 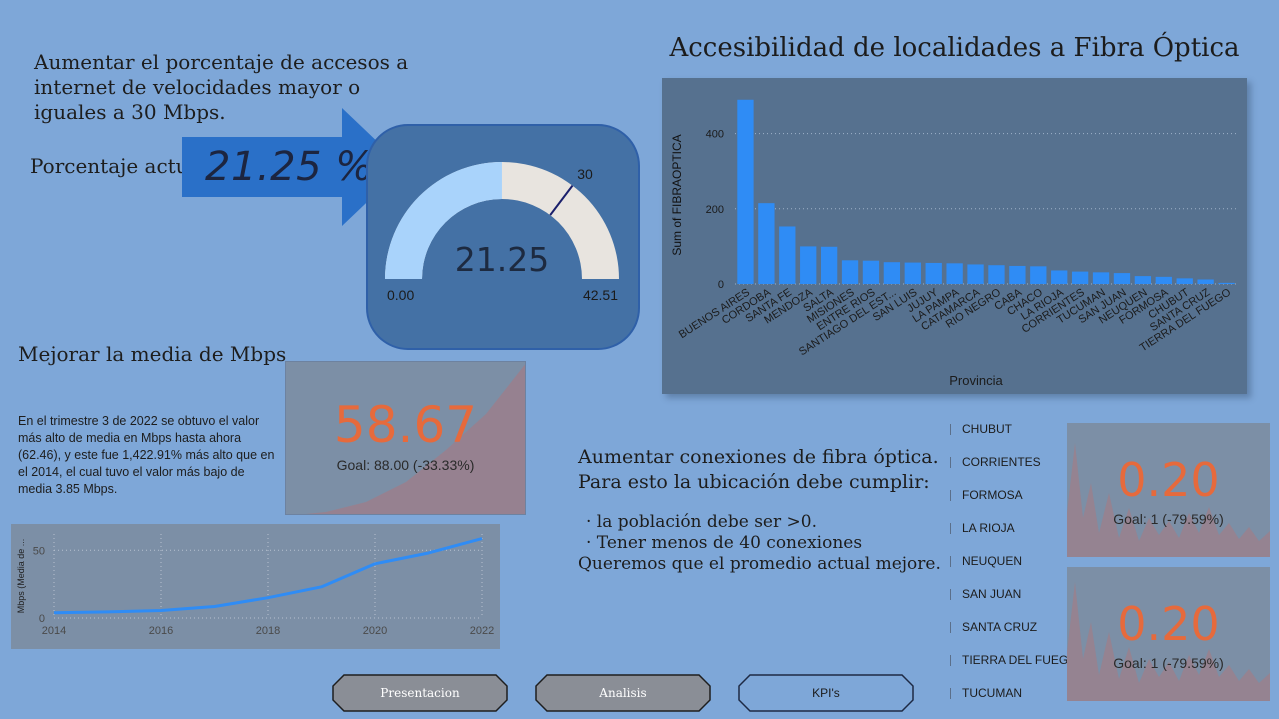 I want to click on slicer-item-label: SAN JUAN, so click(x=992, y=594).